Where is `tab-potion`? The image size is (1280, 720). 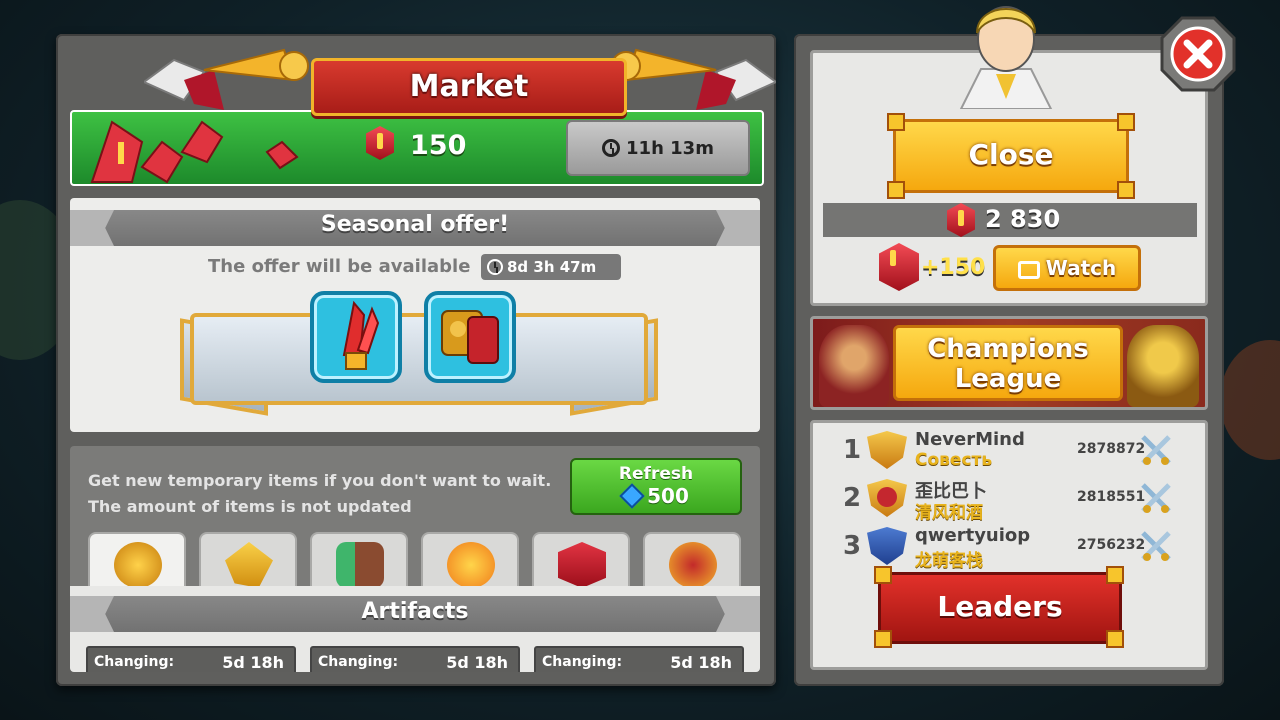
tab-potion is located at coordinates (359, 562).